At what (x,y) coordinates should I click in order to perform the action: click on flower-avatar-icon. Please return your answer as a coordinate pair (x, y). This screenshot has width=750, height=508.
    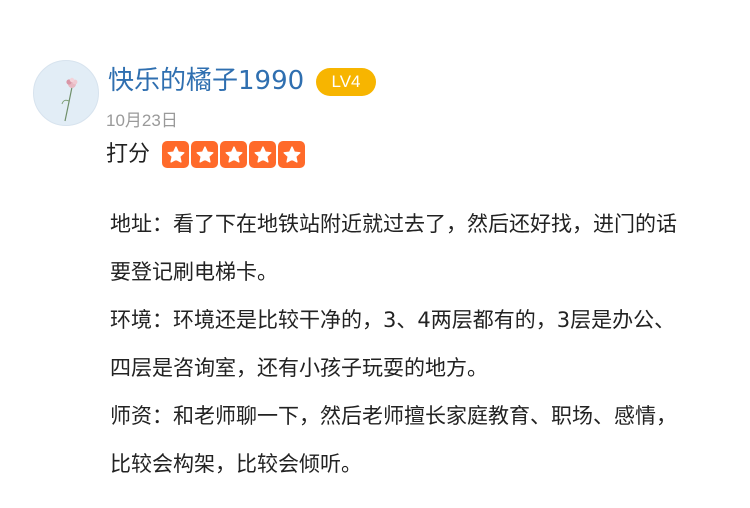
    Looking at the image, I should click on (69, 99).